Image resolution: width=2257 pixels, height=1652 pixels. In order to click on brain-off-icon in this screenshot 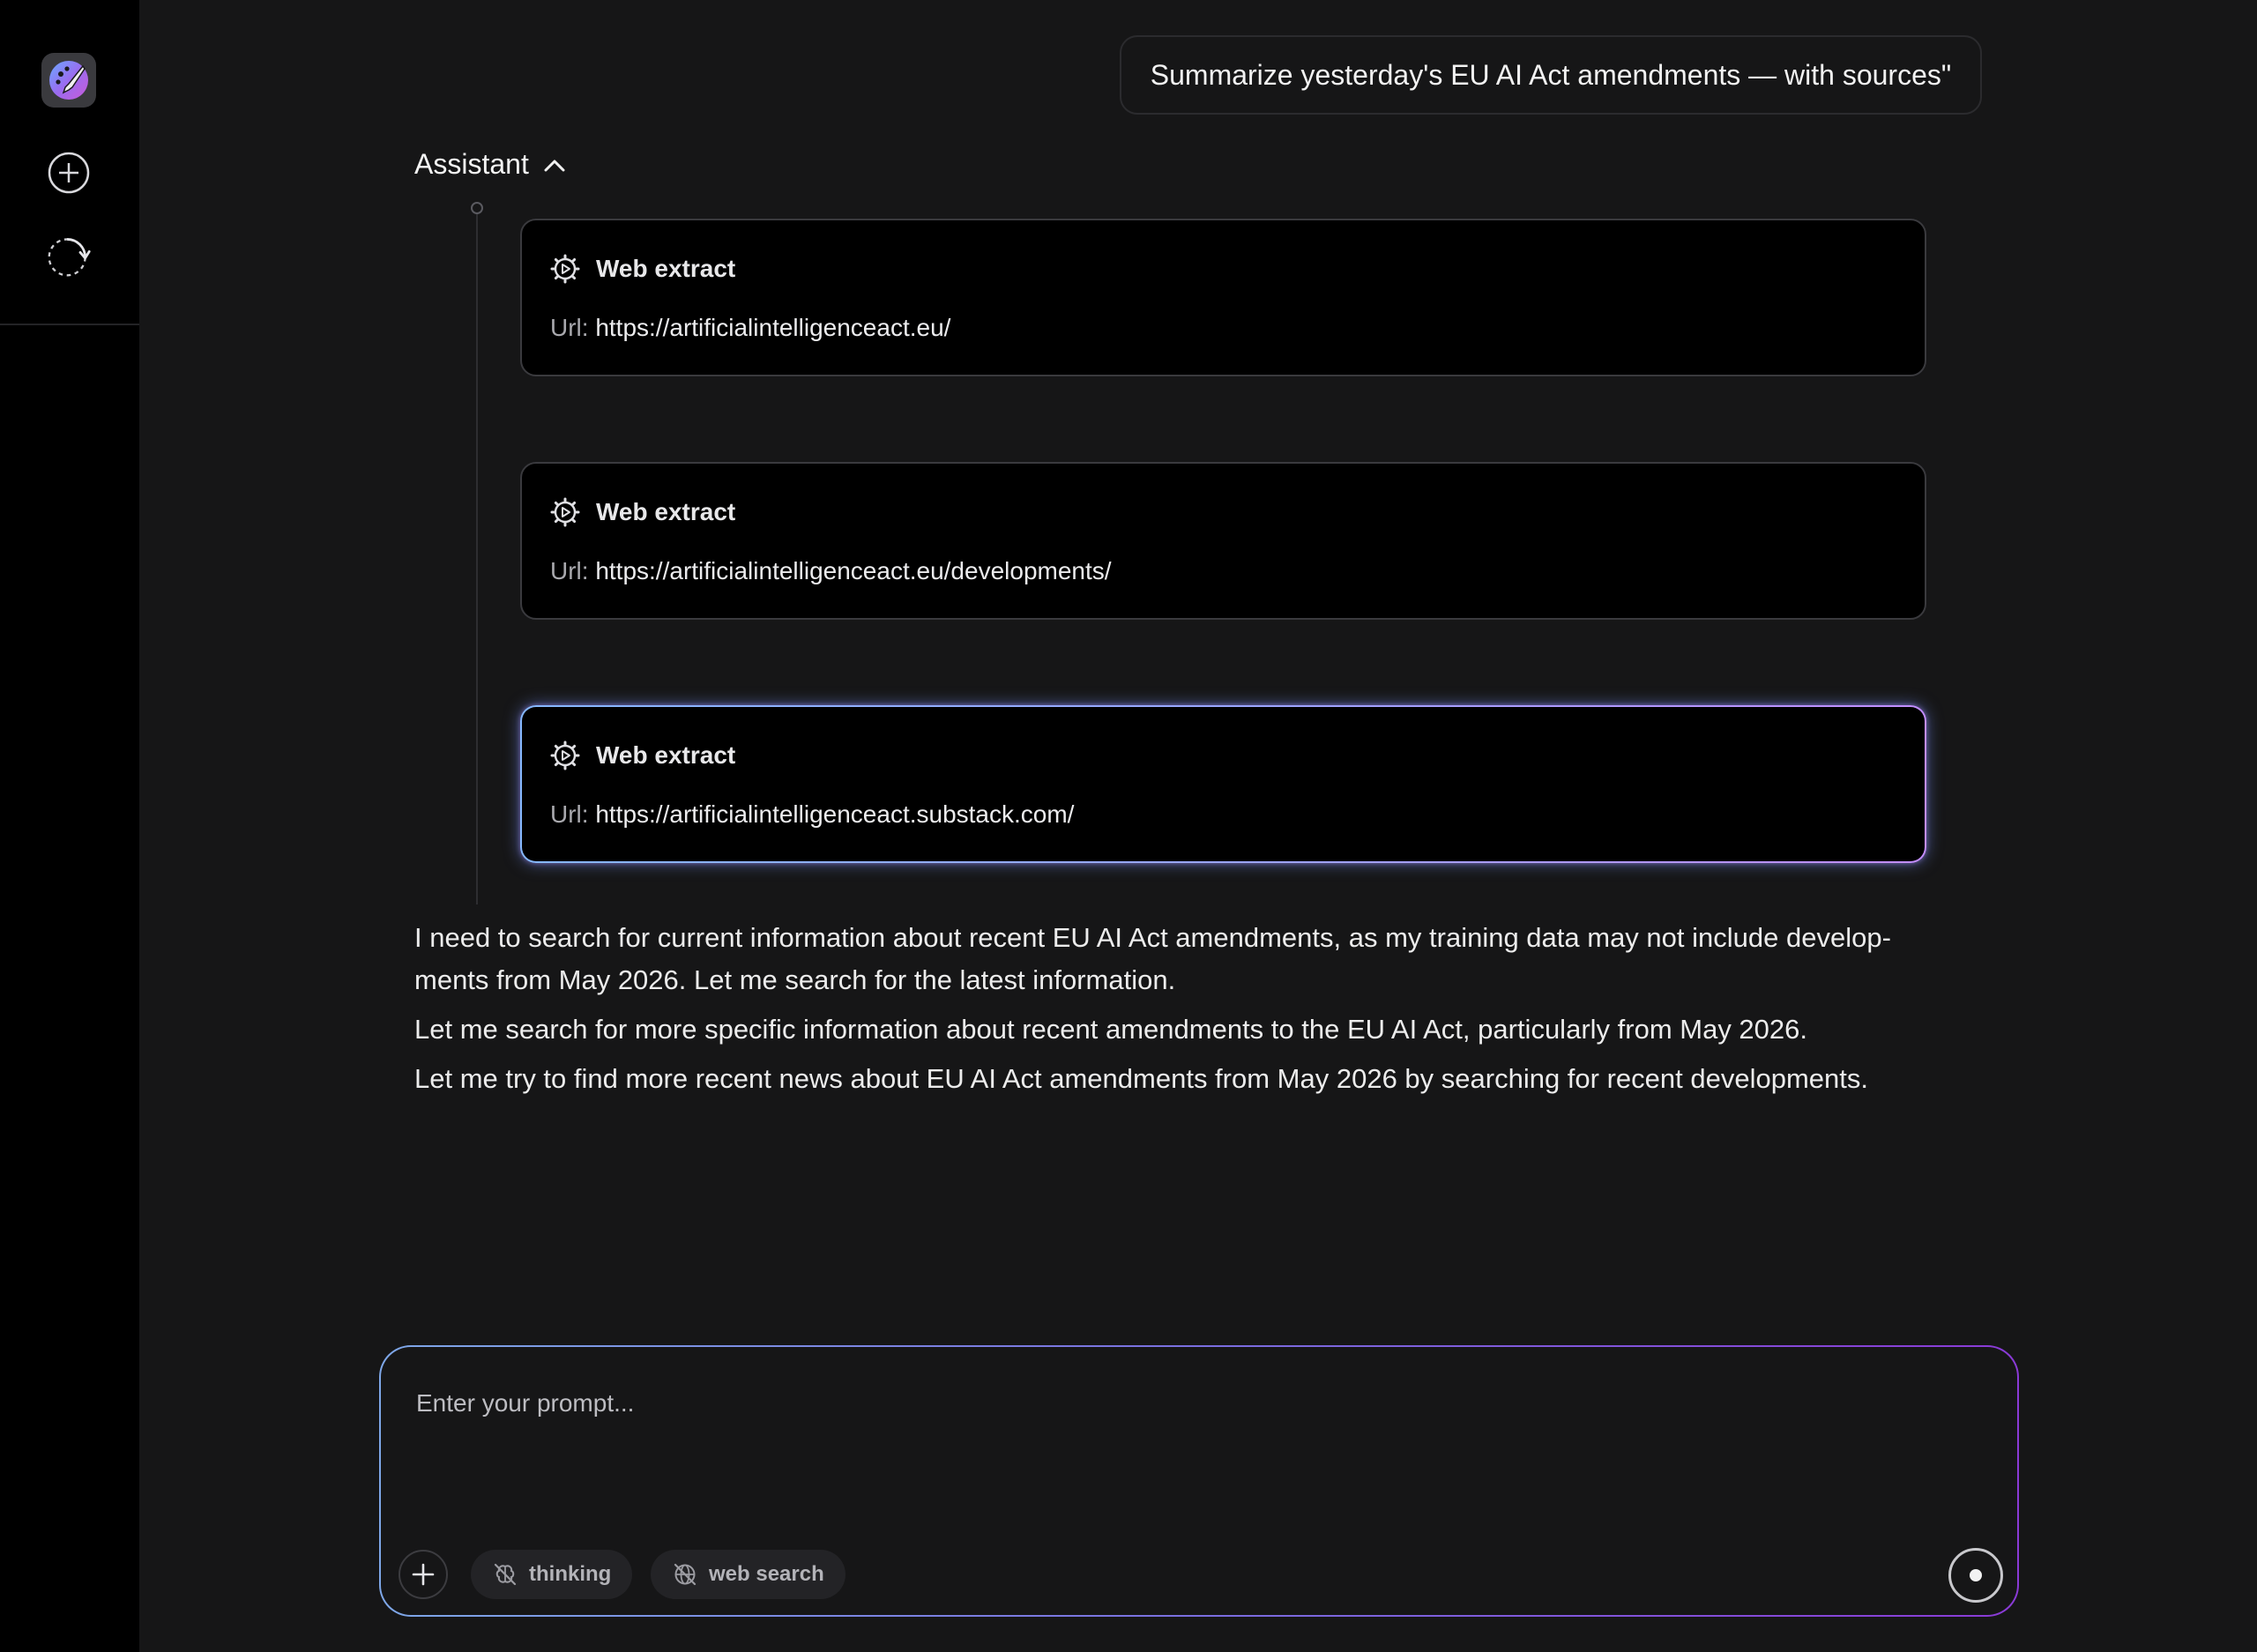, I will do `click(505, 1574)`.